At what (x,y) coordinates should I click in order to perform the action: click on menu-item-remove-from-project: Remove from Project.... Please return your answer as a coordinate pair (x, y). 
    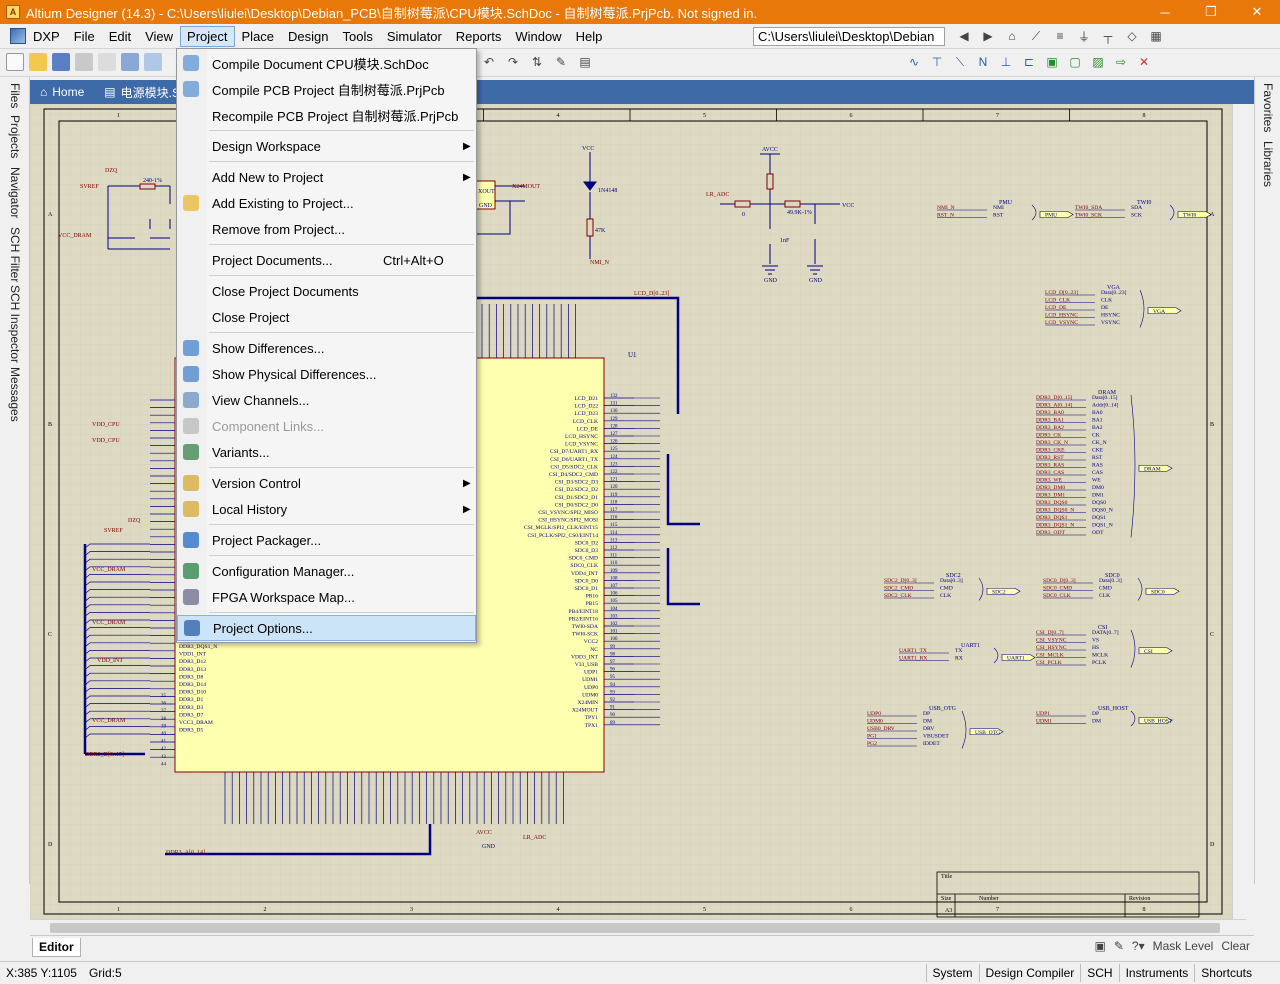
    Looking at the image, I should click on (326, 229).